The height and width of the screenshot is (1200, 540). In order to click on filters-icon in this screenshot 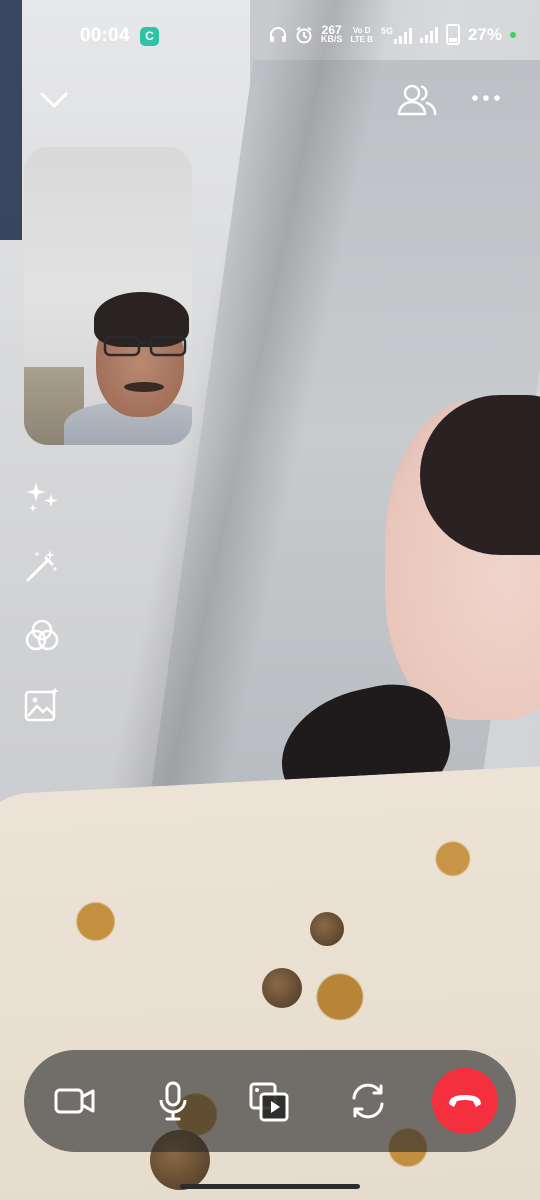, I will do `click(42, 635)`.